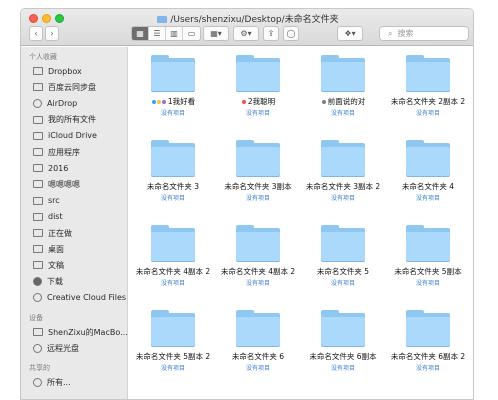  What do you see at coordinates (79, 298) in the screenshot?
I see `sidebar-item: Creative Cloud Files` at bounding box center [79, 298].